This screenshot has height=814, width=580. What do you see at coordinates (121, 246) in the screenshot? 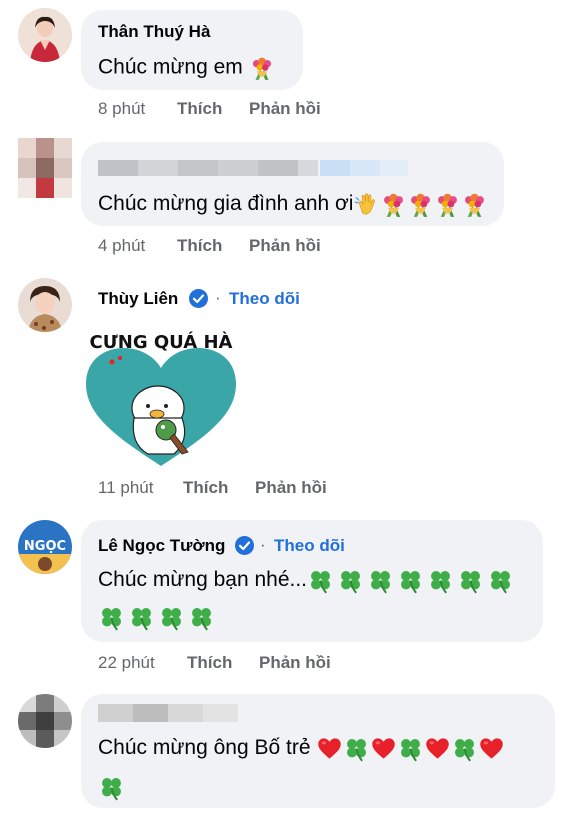
I see `comment-time: 4 phút` at bounding box center [121, 246].